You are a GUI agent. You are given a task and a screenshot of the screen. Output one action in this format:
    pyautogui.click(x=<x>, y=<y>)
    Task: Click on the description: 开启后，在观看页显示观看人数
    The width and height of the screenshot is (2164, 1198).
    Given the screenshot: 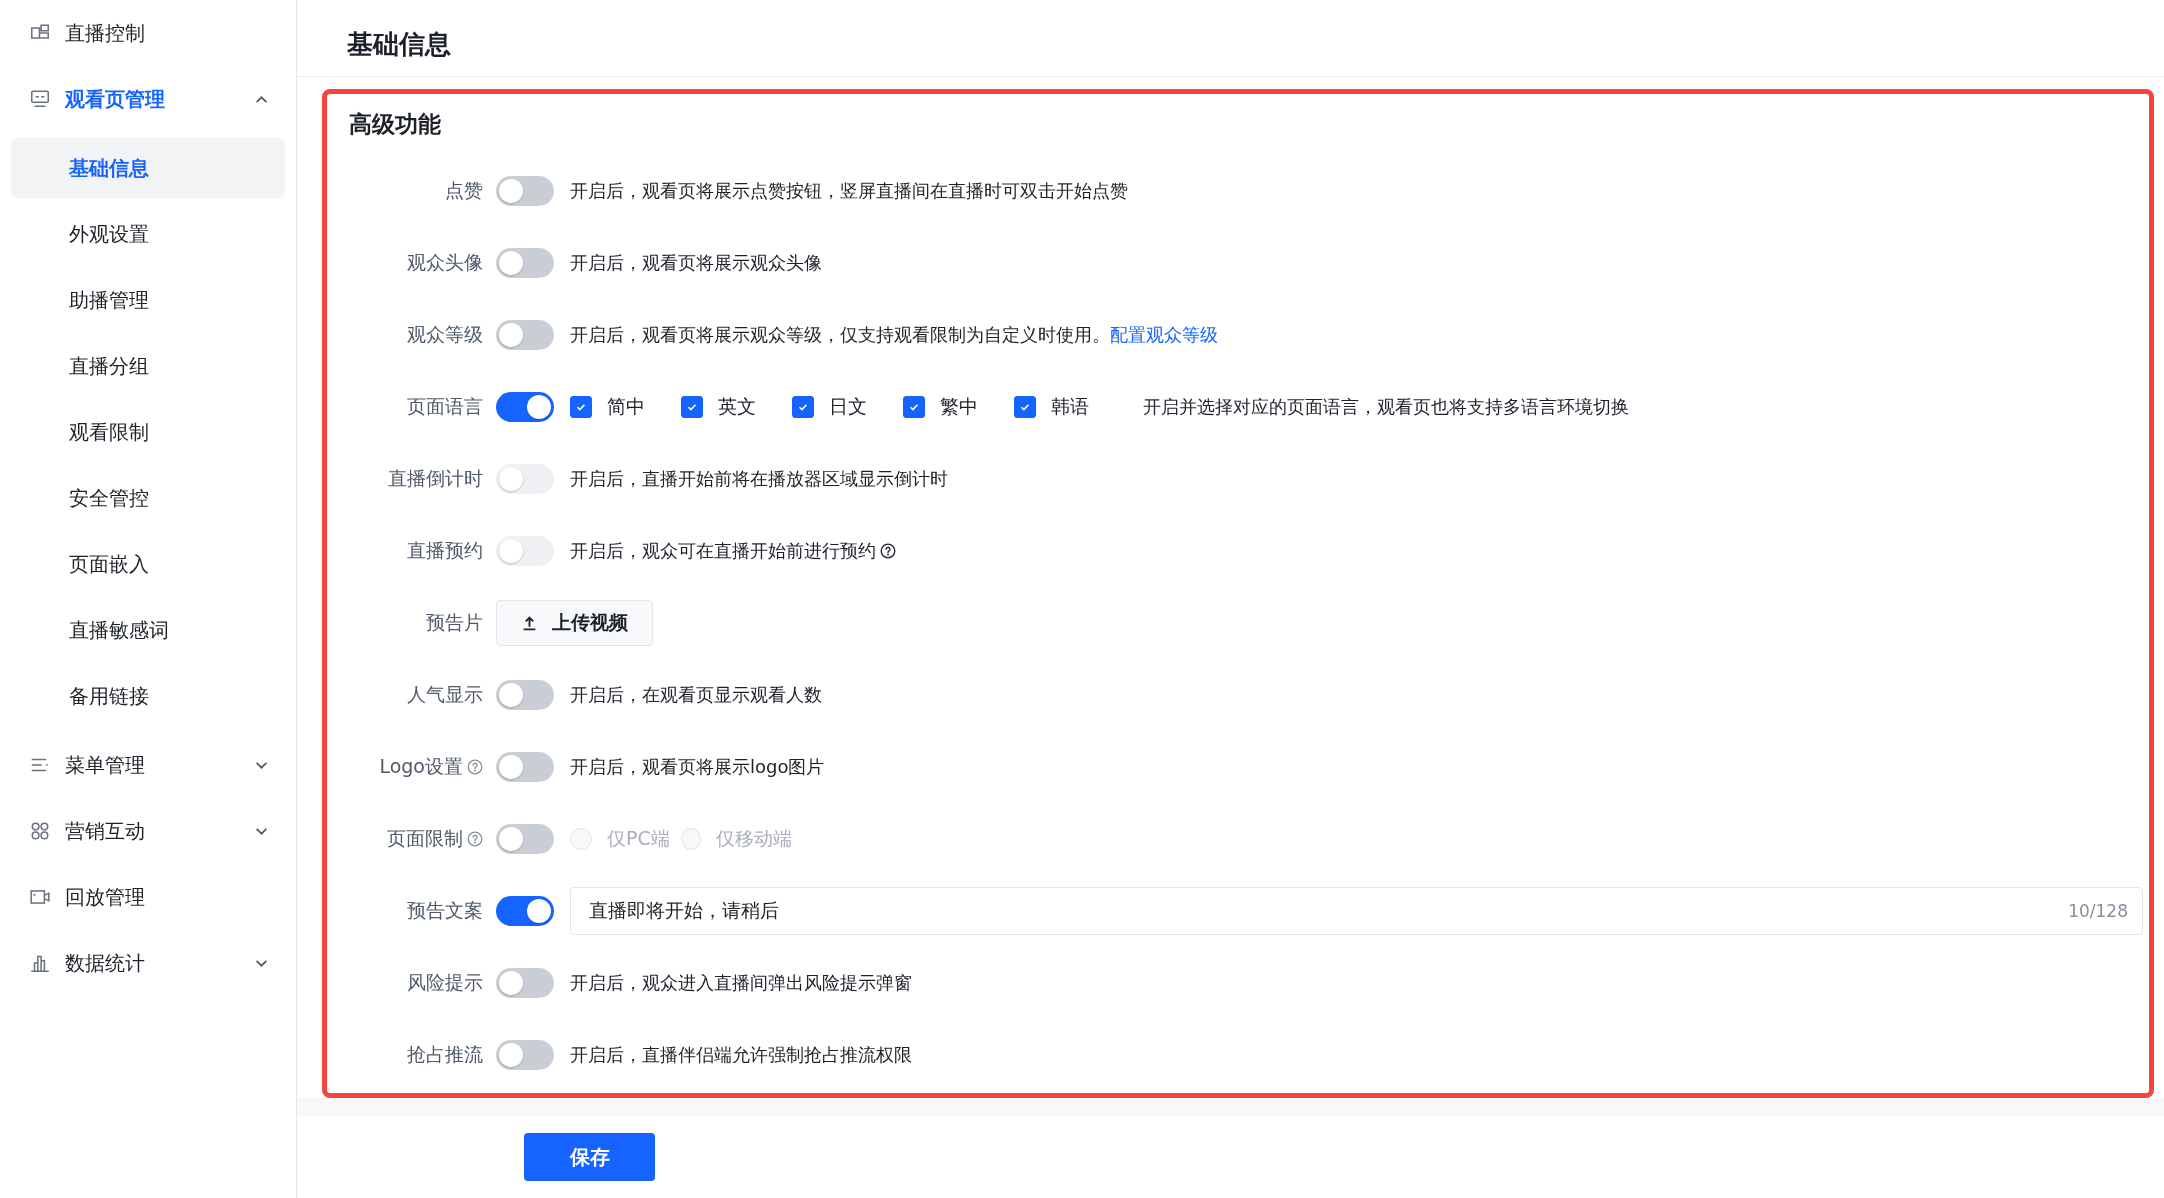 What is the action you would take?
    pyautogui.click(x=696, y=695)
    